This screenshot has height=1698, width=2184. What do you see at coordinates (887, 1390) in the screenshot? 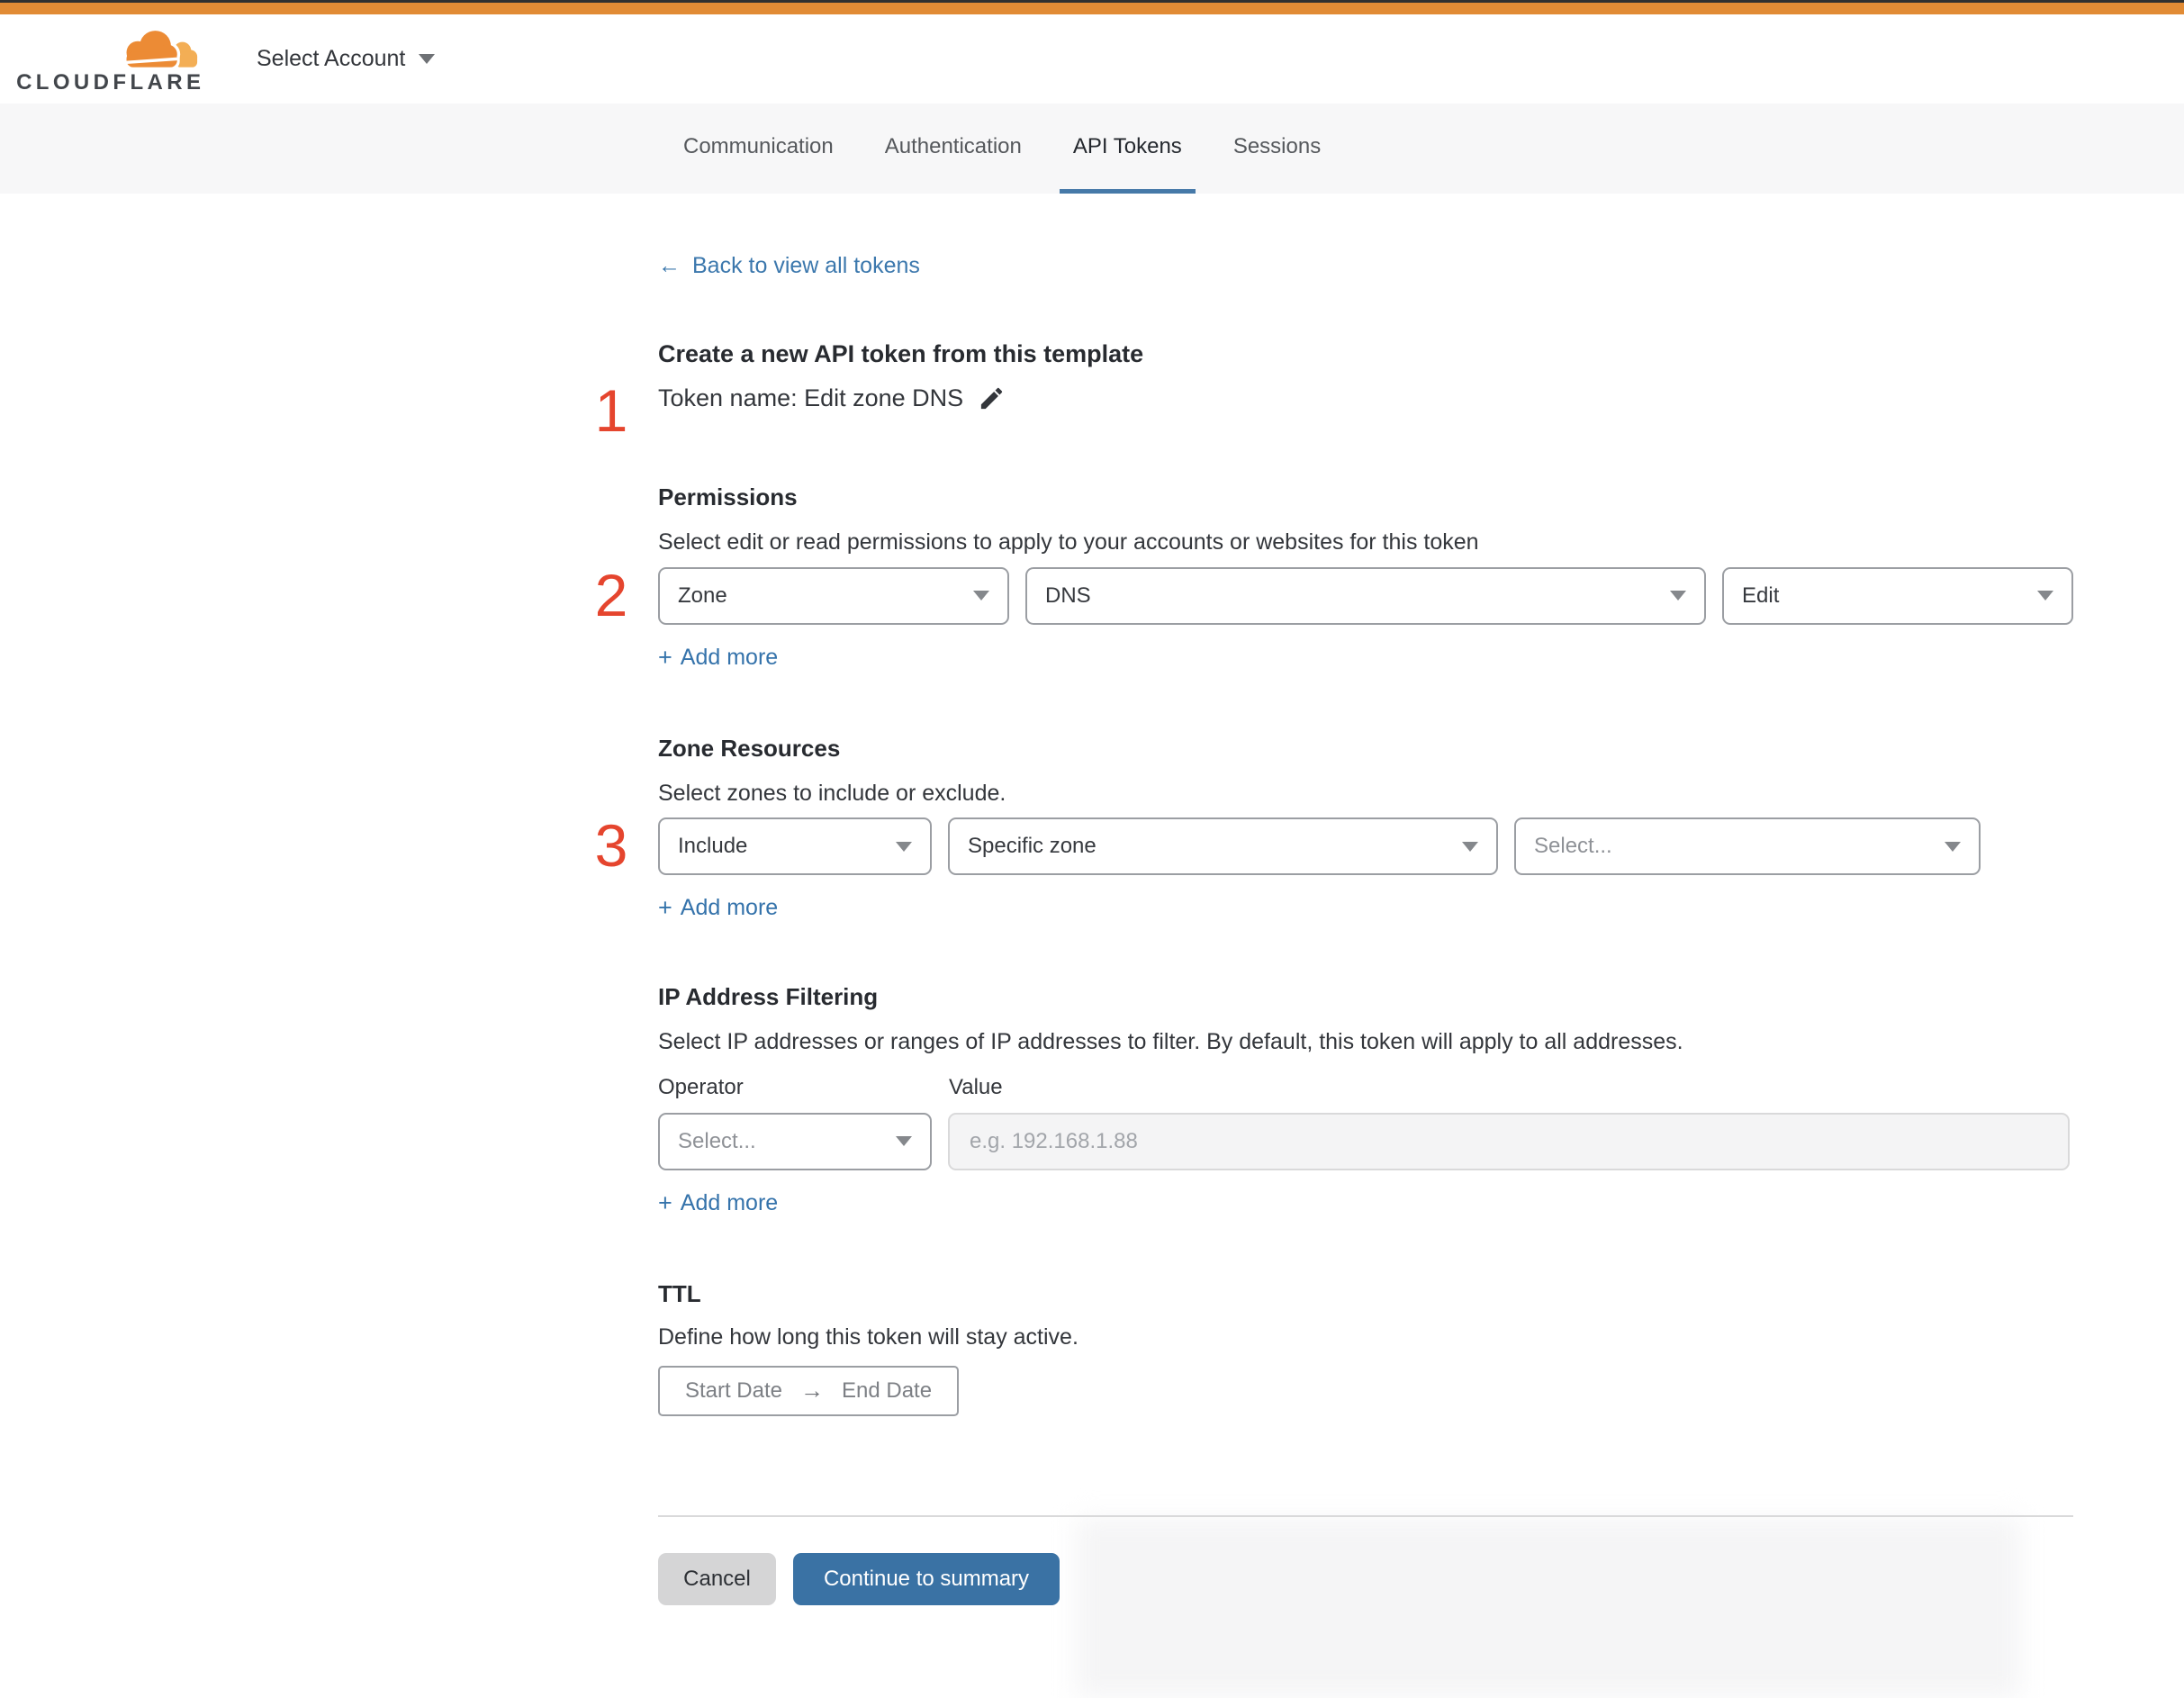
I see `end-date-placeholder: End Date` at bounding box center [887, 1390].